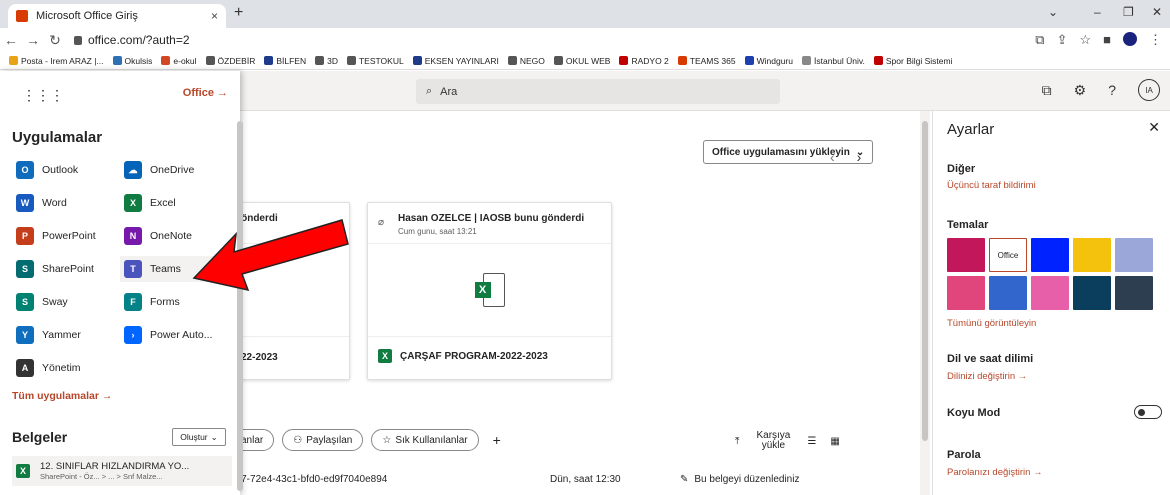  I want to click on bookmark-item: Spor Bilgi Sistemi, so click(912, 61).